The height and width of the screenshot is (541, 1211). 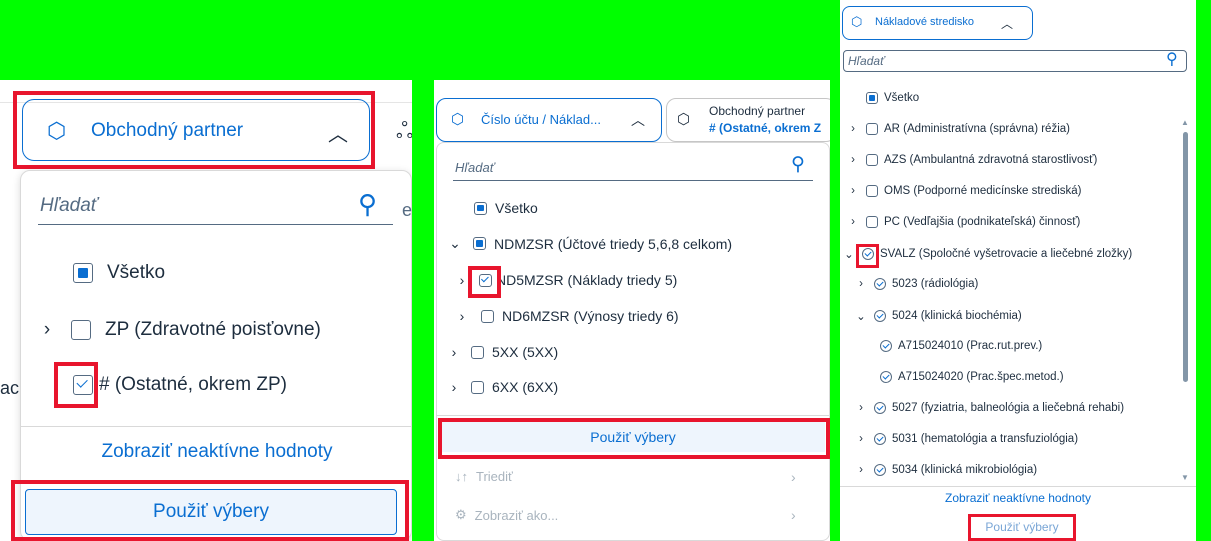 What do you see at coordinates (1185, 122) in the screenshot?
I see `scroll-up-icon: ▲` at bounding box center [1185, 122].